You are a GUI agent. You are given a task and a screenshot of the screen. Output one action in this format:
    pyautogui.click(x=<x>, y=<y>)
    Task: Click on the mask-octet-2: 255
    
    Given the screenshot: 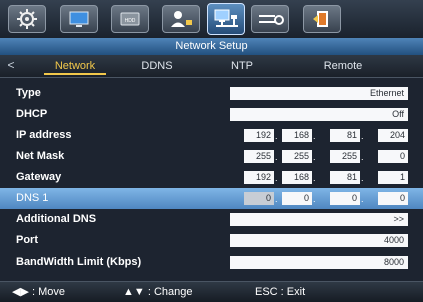 What is the action you would take?
    pyautogui.click(x=297, y=156)
    